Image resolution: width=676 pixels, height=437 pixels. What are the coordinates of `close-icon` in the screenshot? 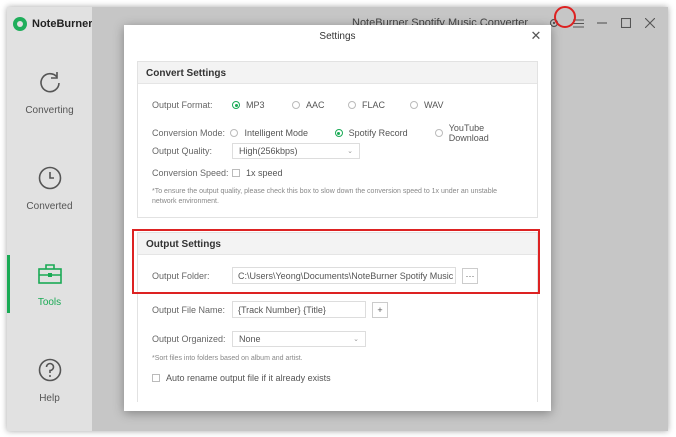 It's located at (650, 23).